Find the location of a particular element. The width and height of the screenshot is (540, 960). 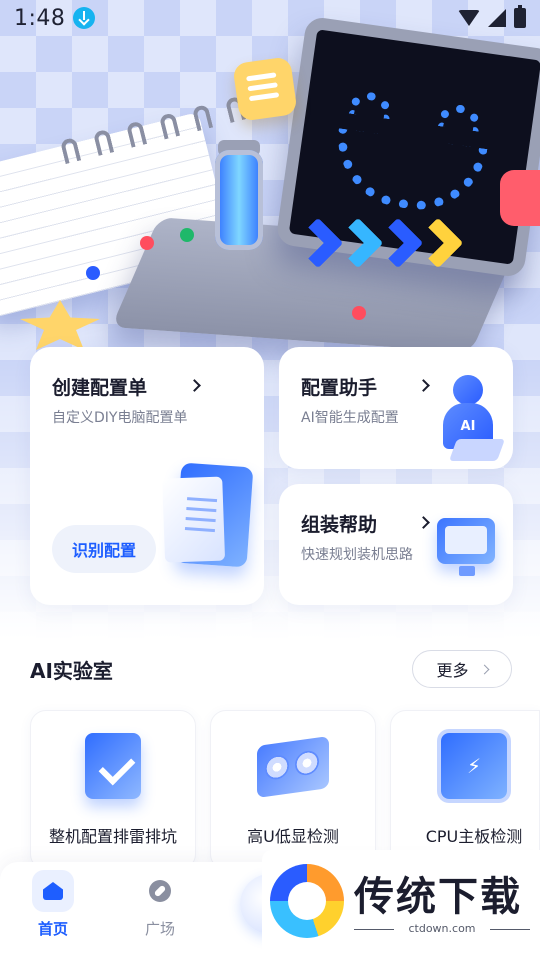

watermark-url: ctdown.com is located at coordinates (442, 928).